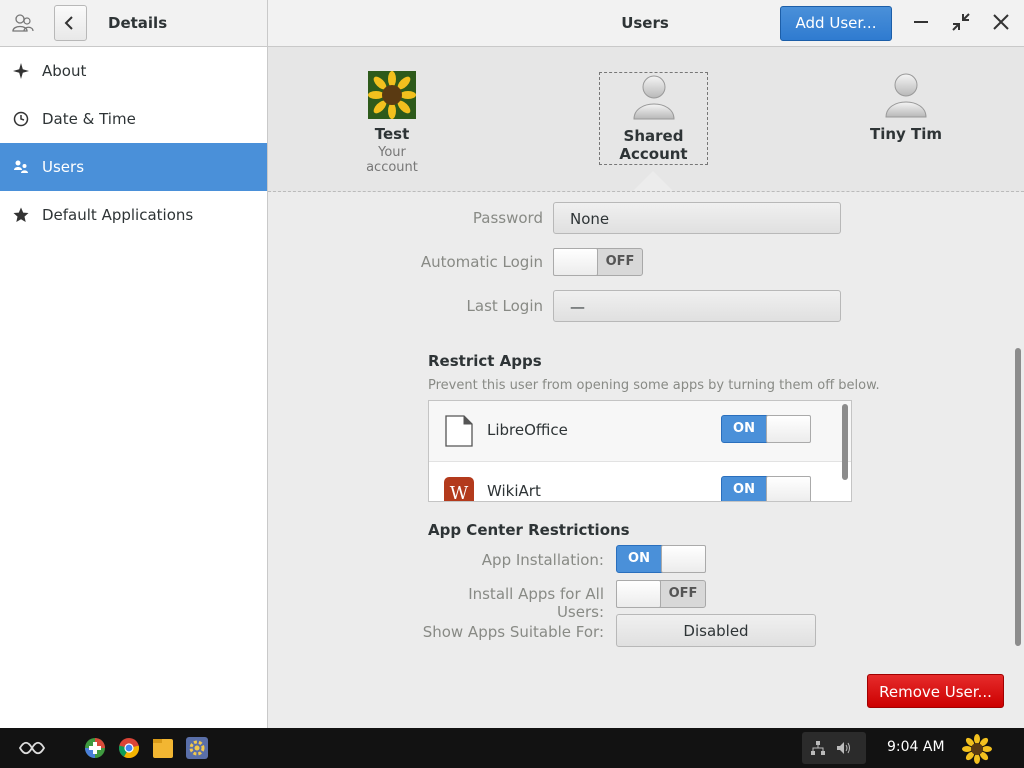  What do you see at coordinates (118, 215) in the screenshot?
I see `sidebar-item-label: Default Applications` at bounding box center [118, 215].